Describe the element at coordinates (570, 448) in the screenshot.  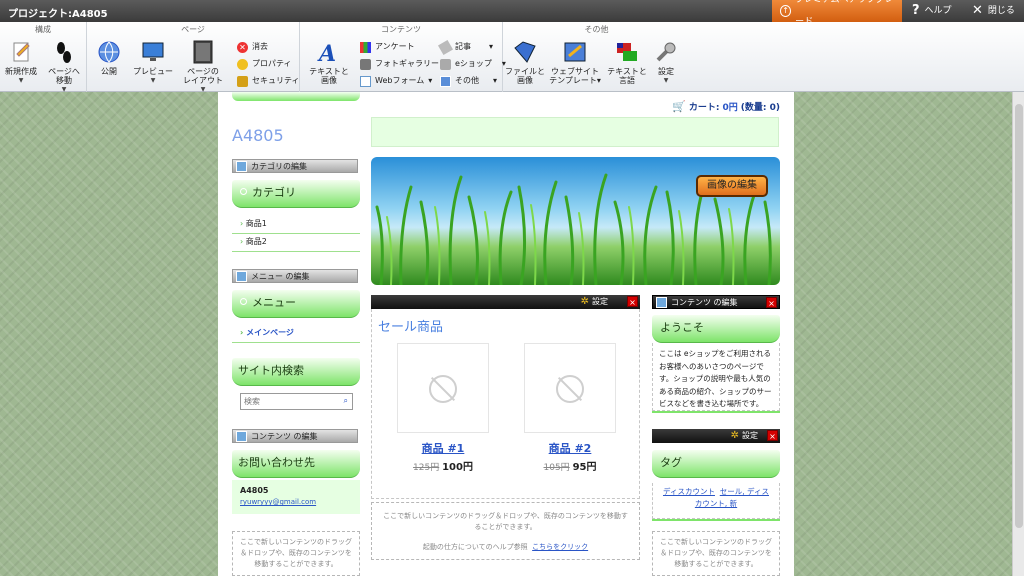
I see `product-name-link: 商品 #2` at that location.